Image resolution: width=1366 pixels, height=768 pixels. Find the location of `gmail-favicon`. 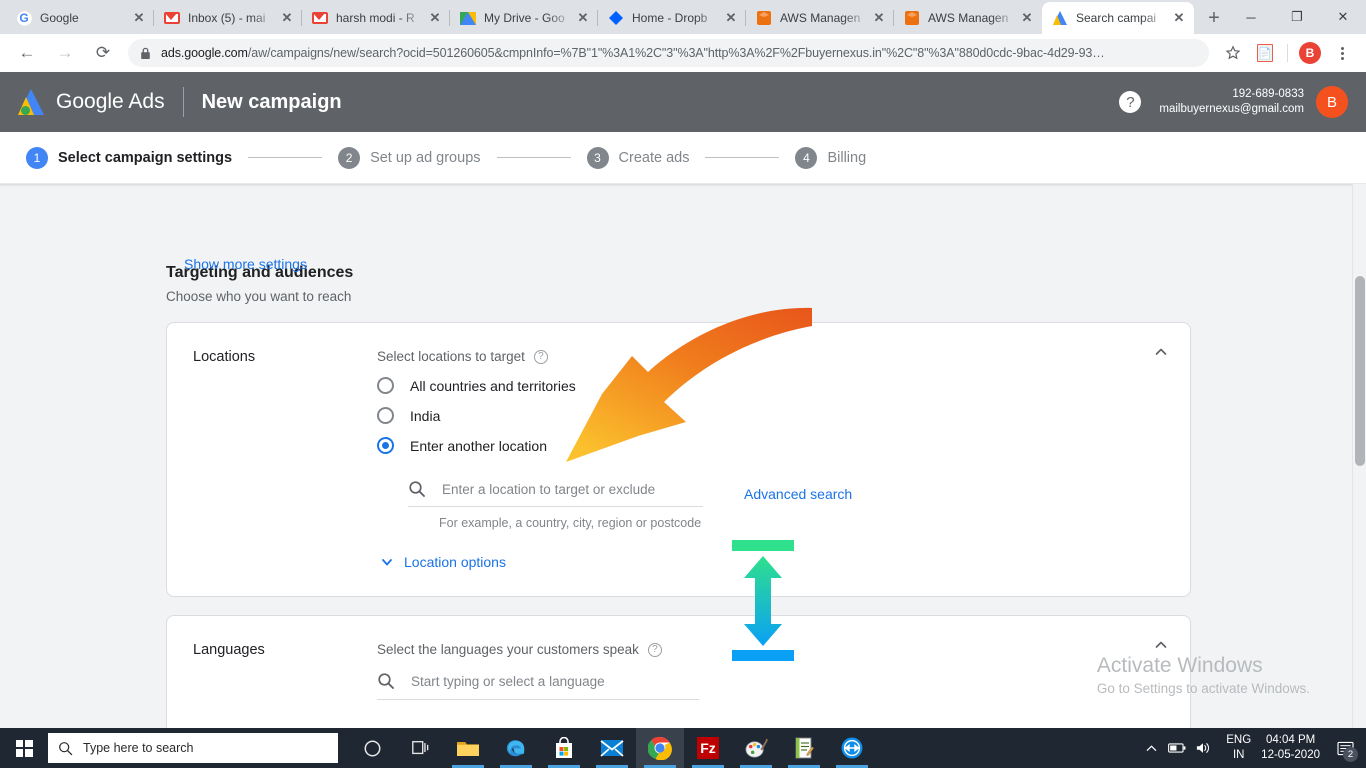

gmail-favicon is located at coordinates (320, 18).